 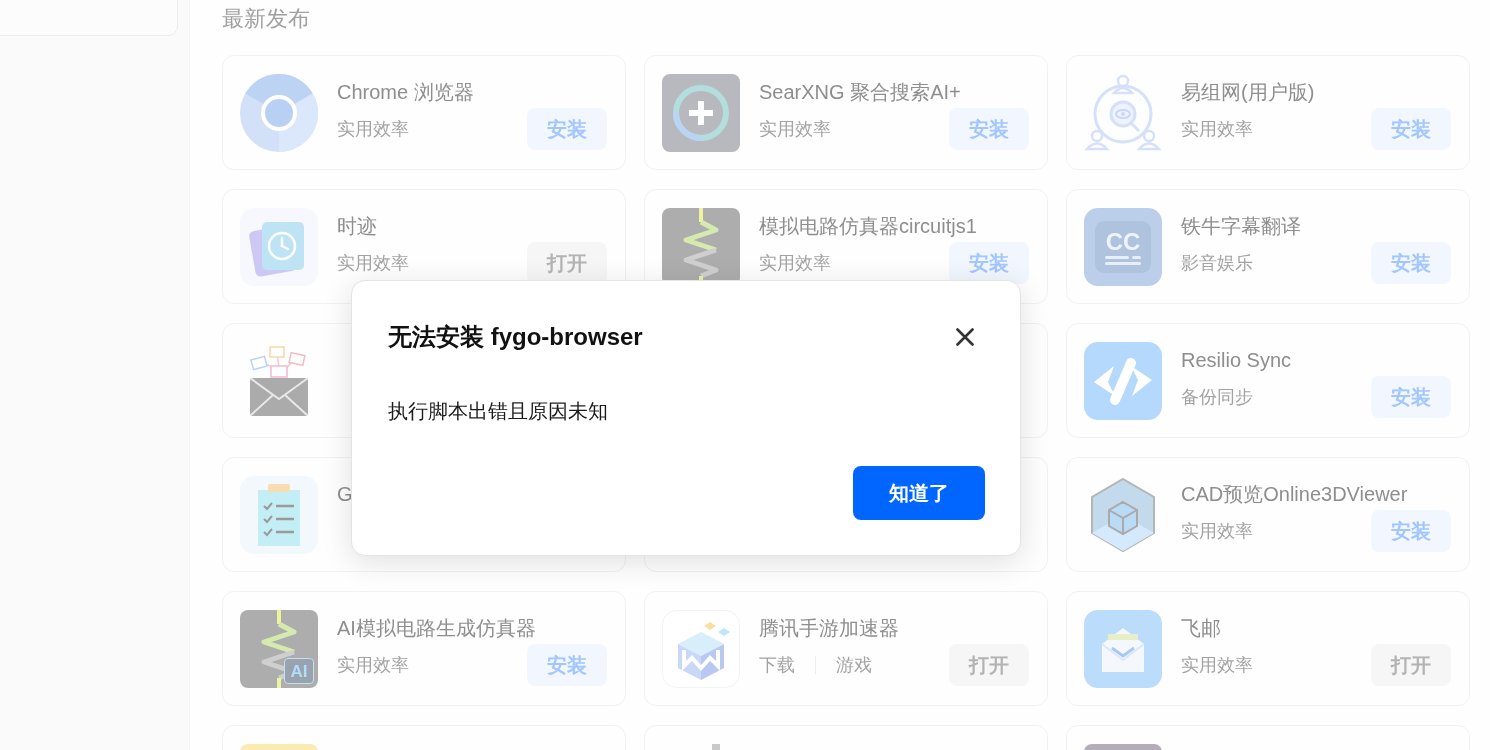 What do you see at coordinates (498, 411) in the screenshot?
I see `dialog-message: 执行脚本出错且原因未知` at bounding box center [498, 411].